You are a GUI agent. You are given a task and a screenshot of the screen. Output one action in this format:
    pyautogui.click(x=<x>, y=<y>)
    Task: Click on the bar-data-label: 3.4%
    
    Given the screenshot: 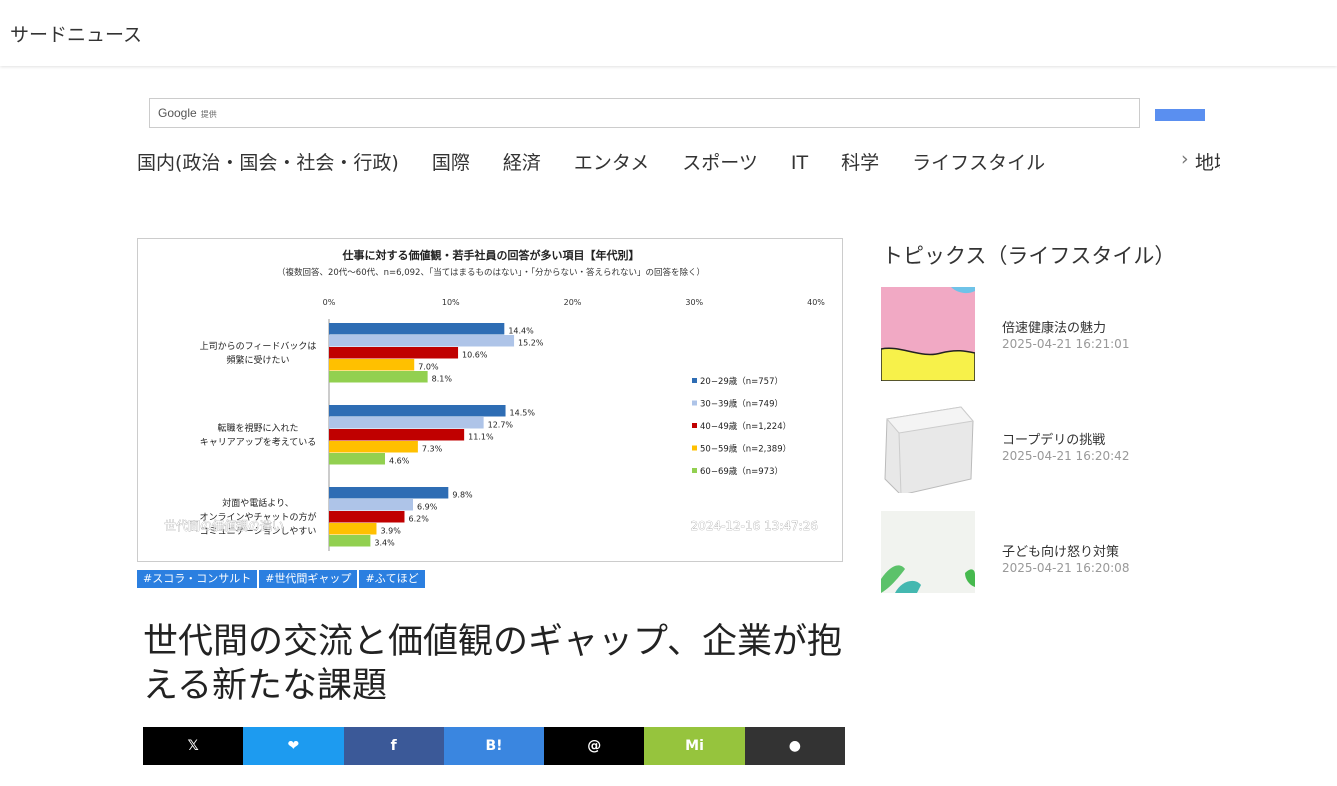 What is the action you would take?
    pyautogui.click(x=384, y=543)
    